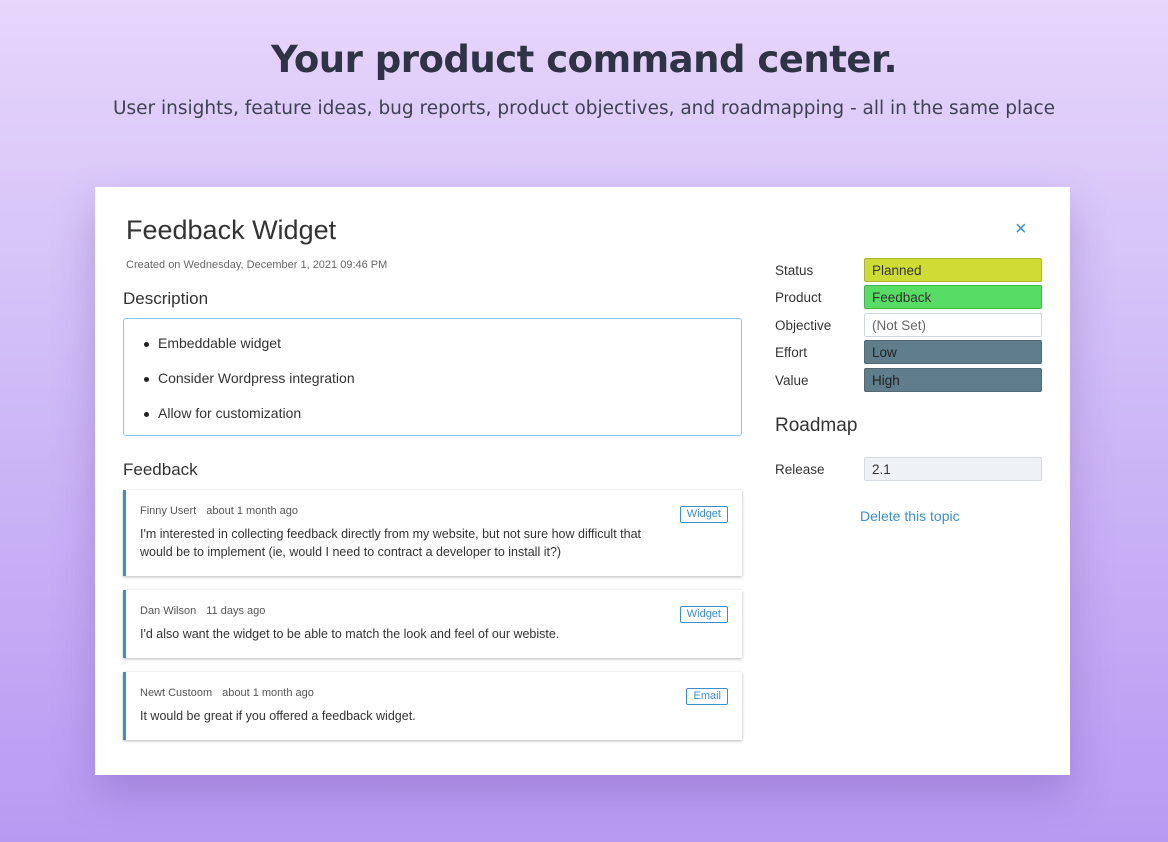  I want to click on value-label: Value, so click(792, 380).